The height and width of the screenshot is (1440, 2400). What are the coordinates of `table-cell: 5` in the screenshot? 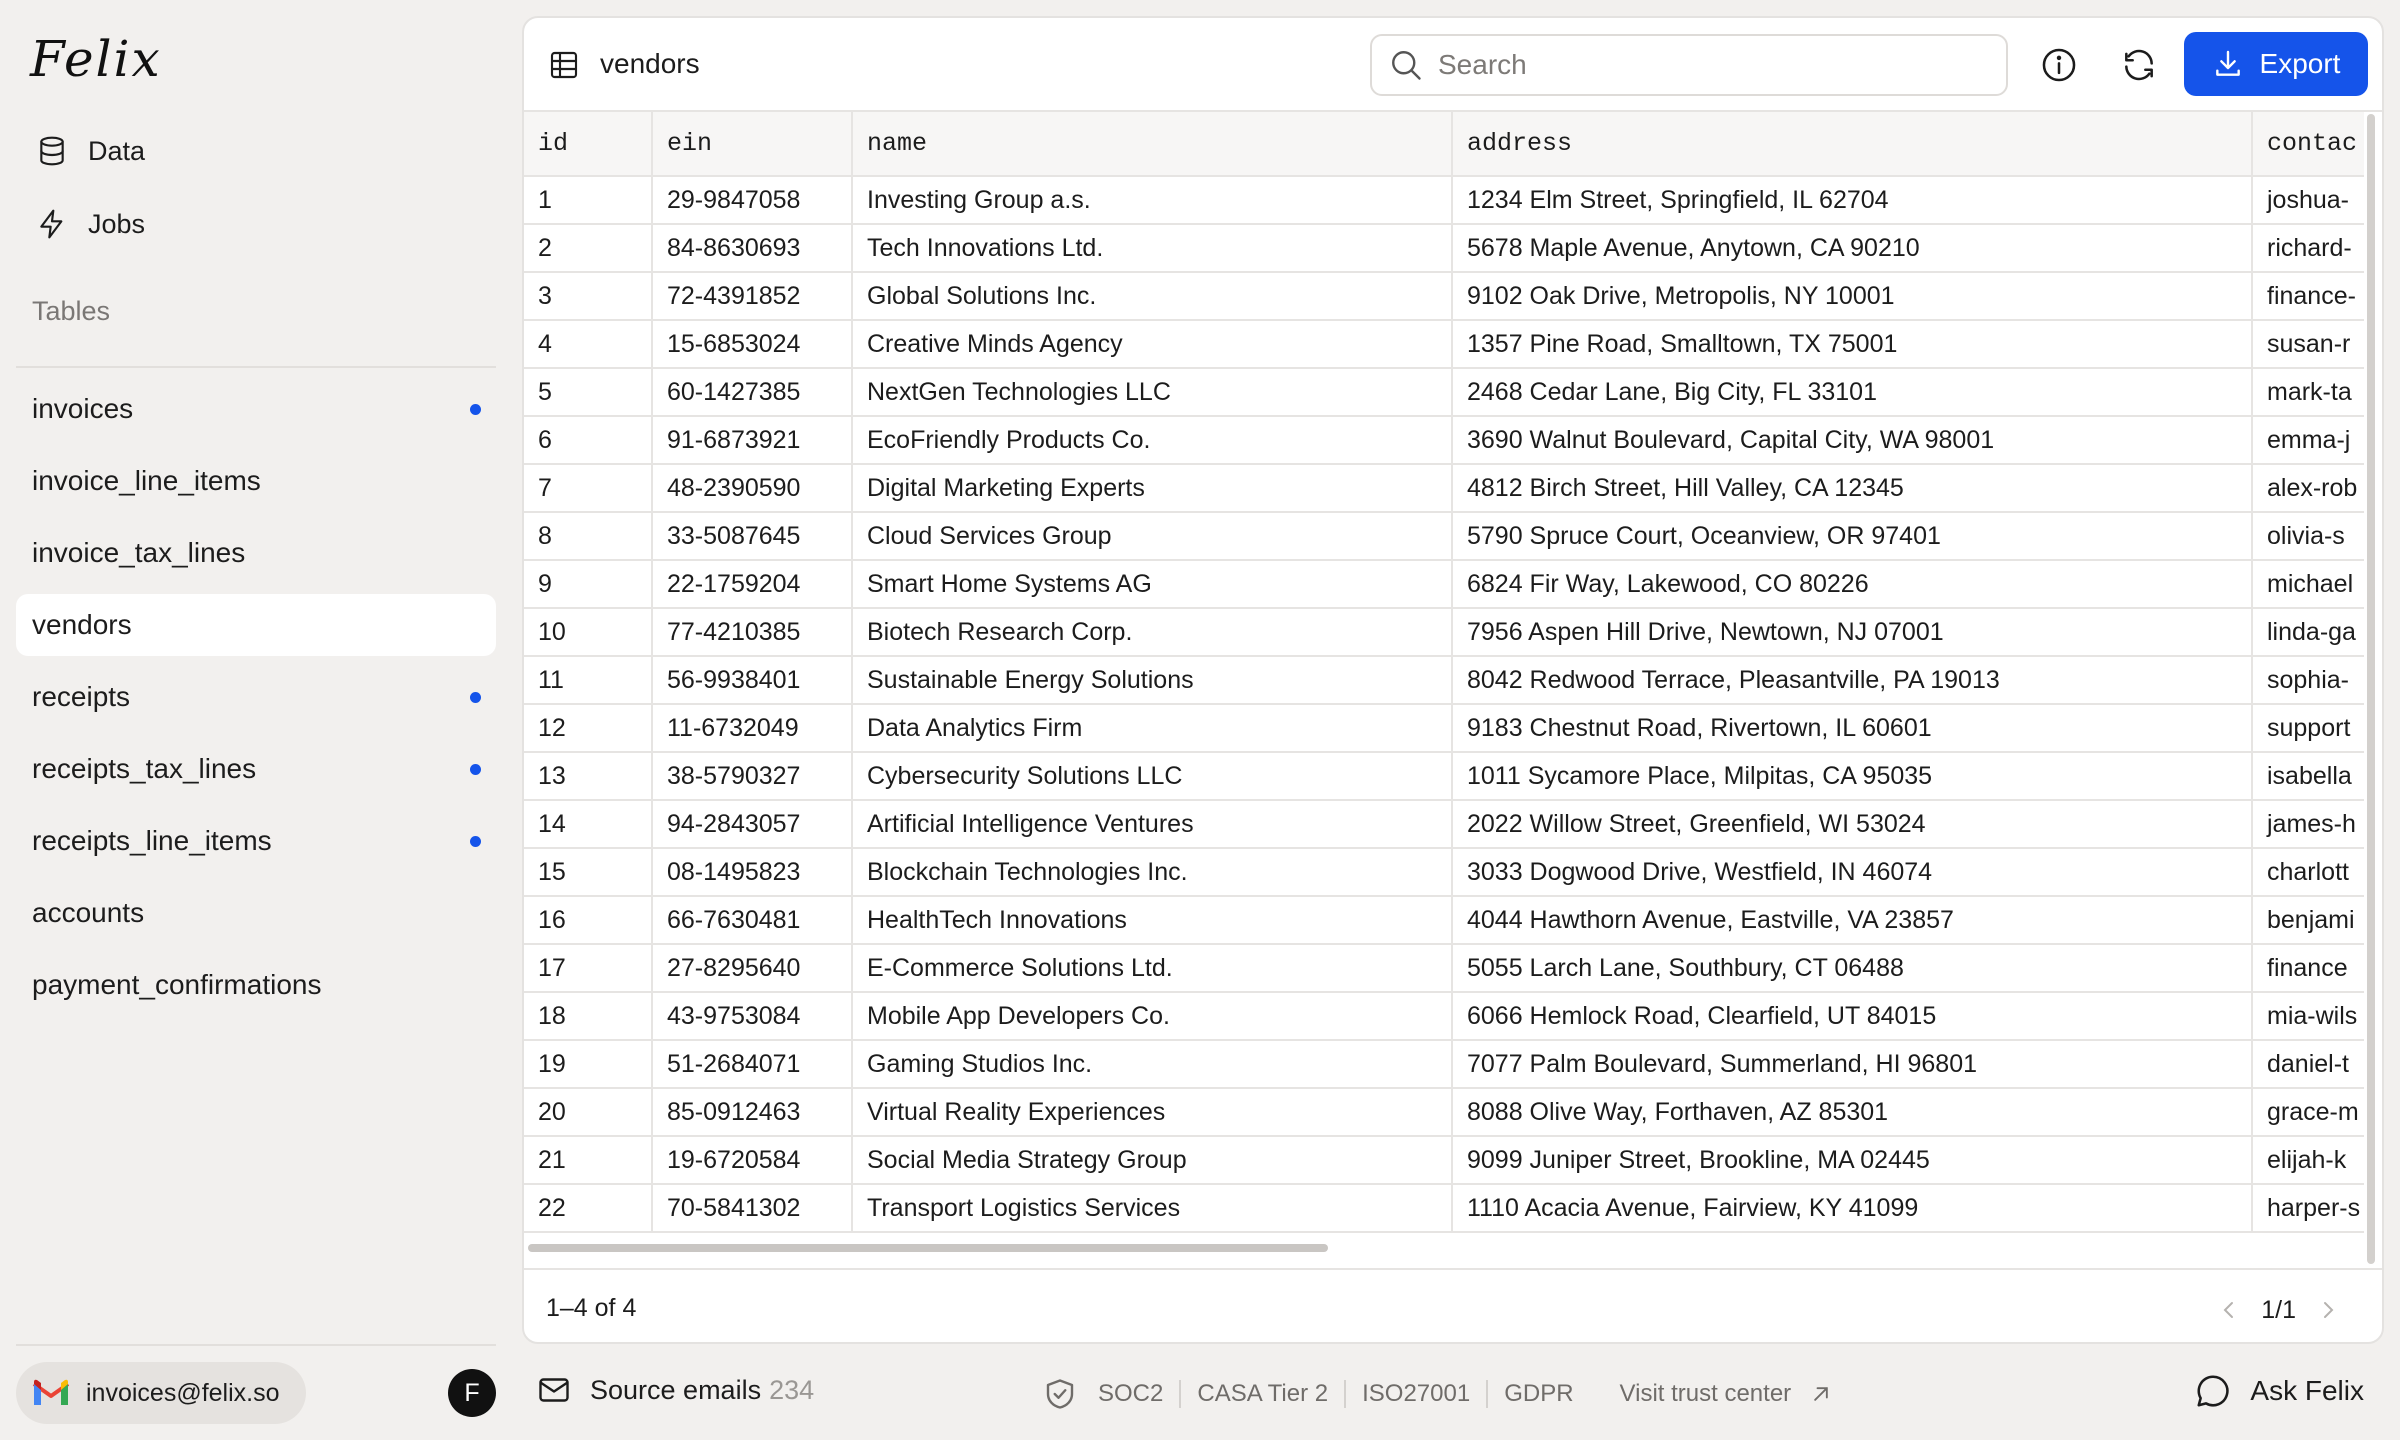 It's located at (588, 392).